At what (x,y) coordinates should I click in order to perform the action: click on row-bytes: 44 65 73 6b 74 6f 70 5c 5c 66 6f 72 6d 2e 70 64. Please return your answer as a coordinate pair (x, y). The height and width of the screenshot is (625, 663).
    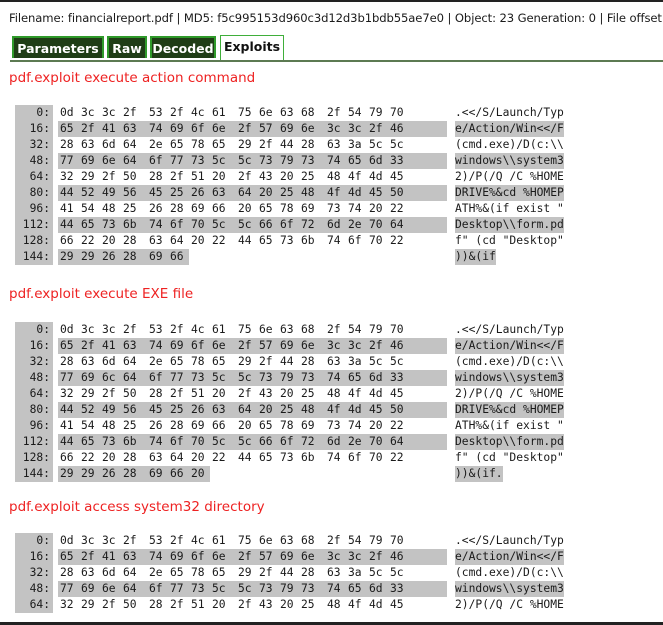
    Looking at the image, I should click on (252, 225).